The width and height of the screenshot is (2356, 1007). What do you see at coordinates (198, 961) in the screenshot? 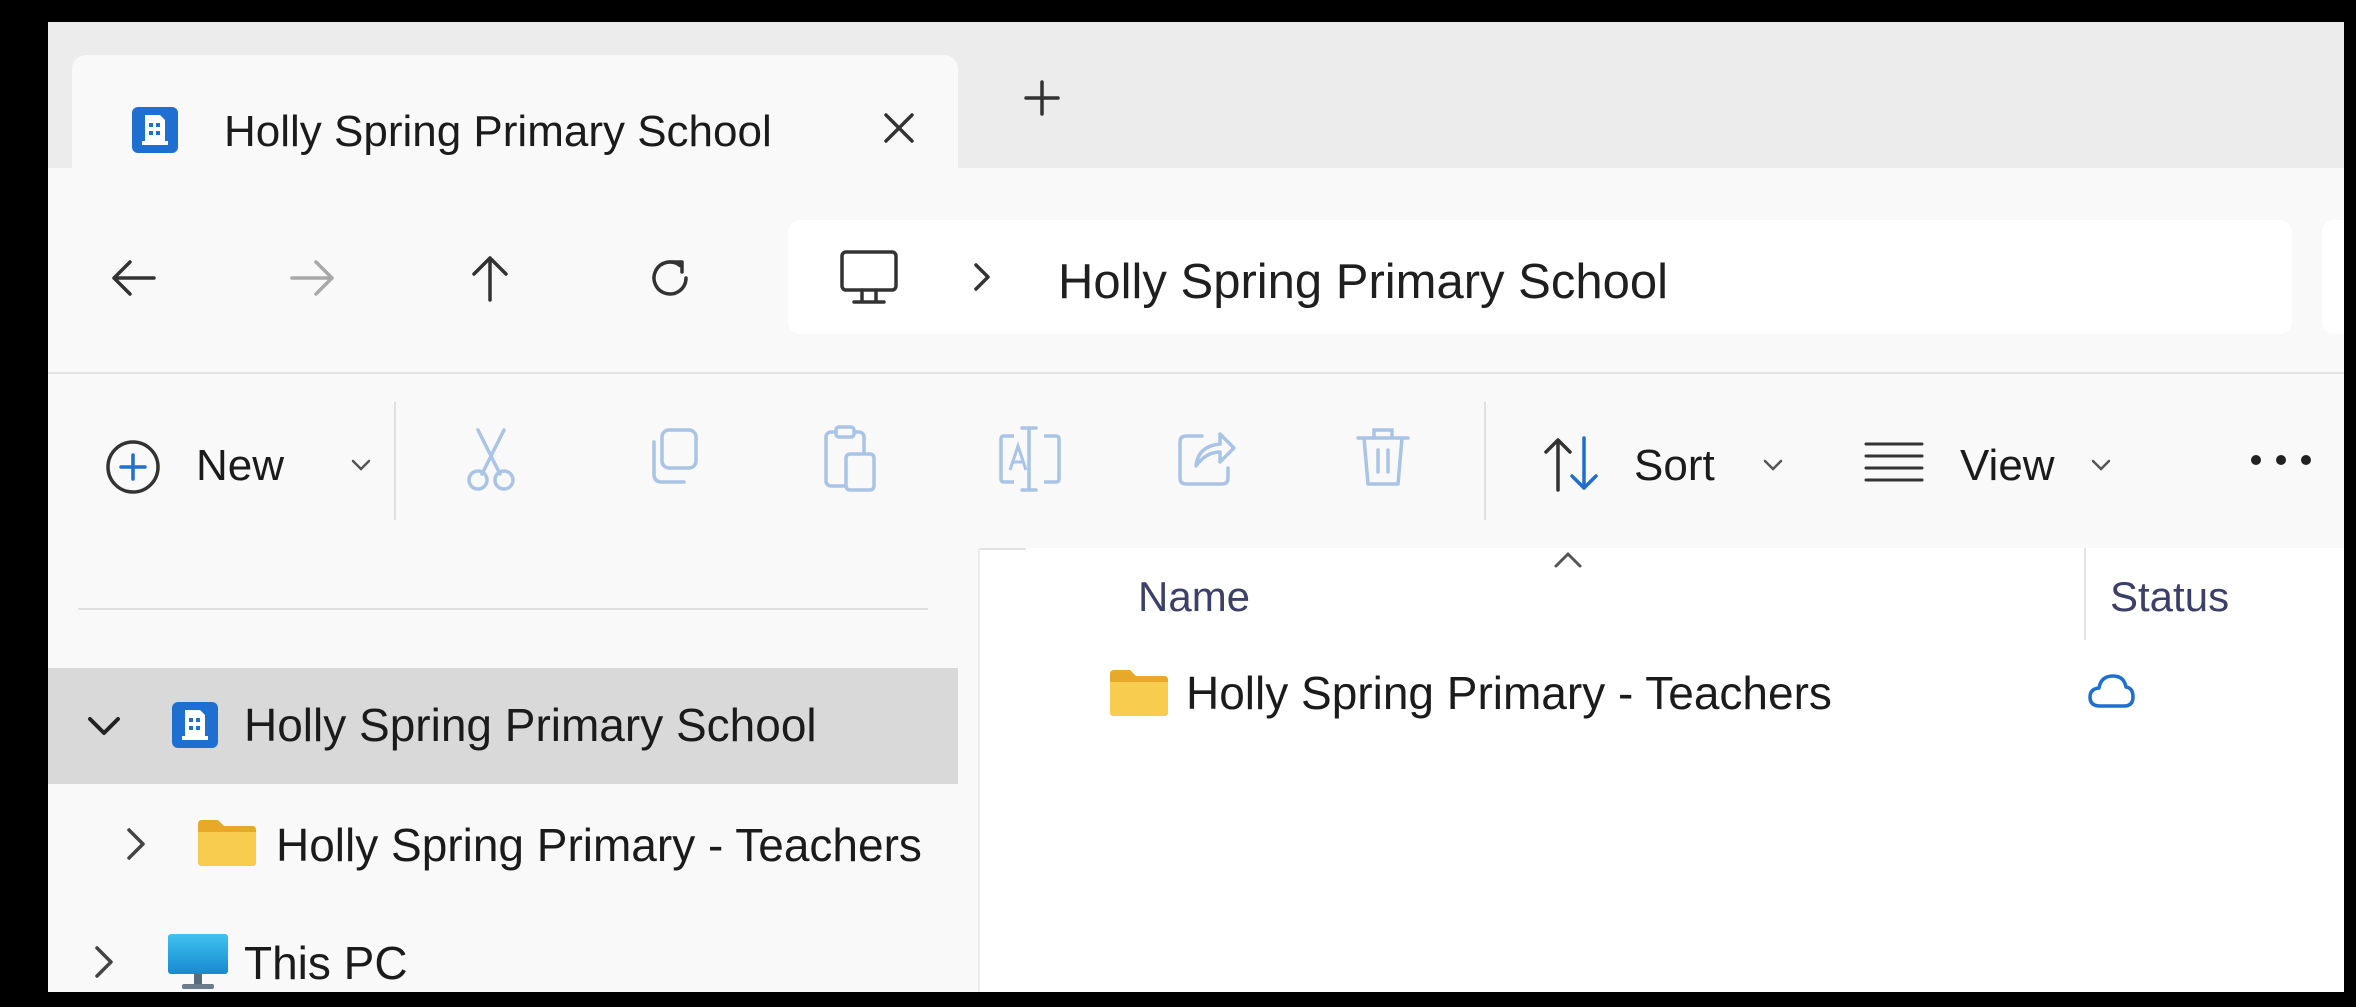
I see `monitor-icon` at bounding box center [198, 961].